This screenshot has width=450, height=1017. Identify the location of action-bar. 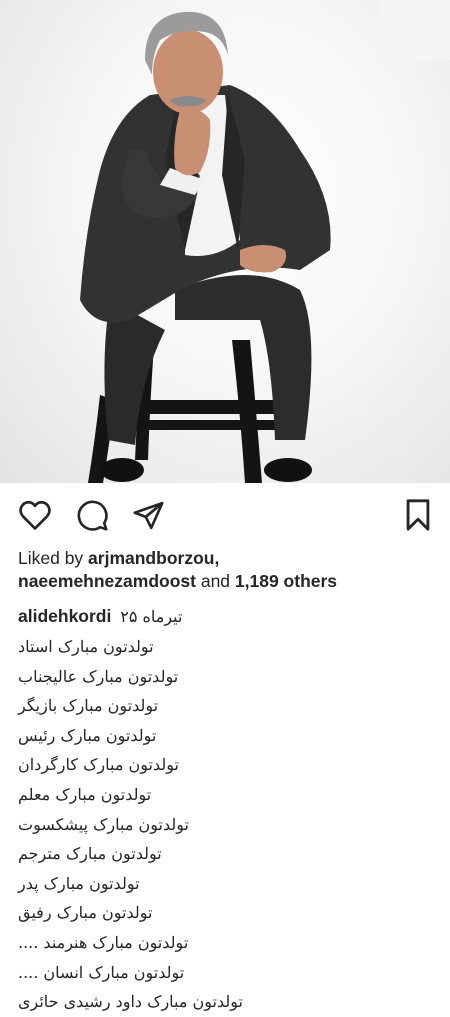
(225, 515).